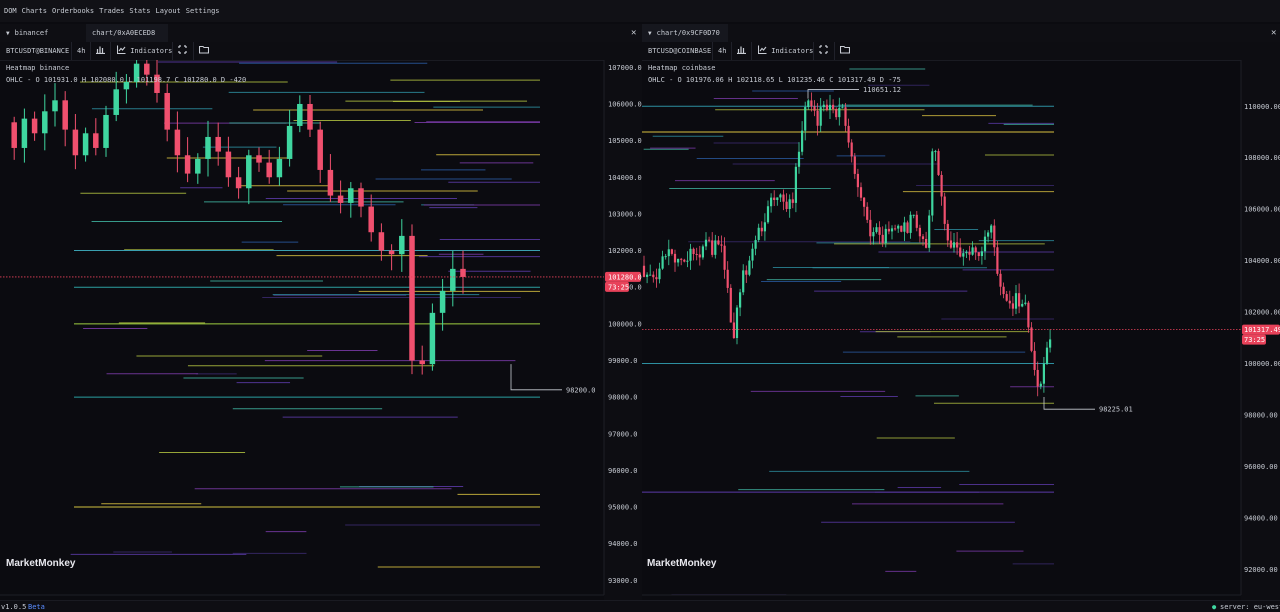 This screenshot has width=1280, height=612. What do you see at coordinates (1261, 467) in the screenshot?
I see `y-tick-label: 96000.00` at bounding box center [1261, 467].